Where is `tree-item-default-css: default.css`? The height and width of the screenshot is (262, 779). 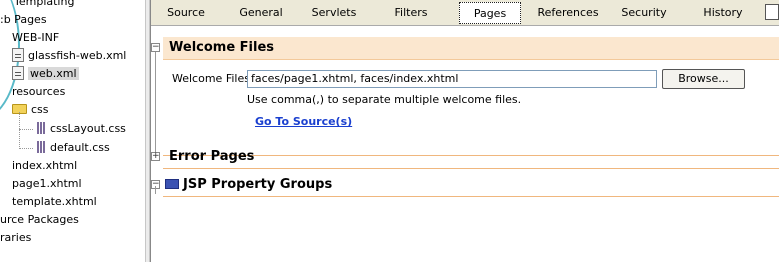 tree-item-default-css: default.css is located at coordinates (73, 147).